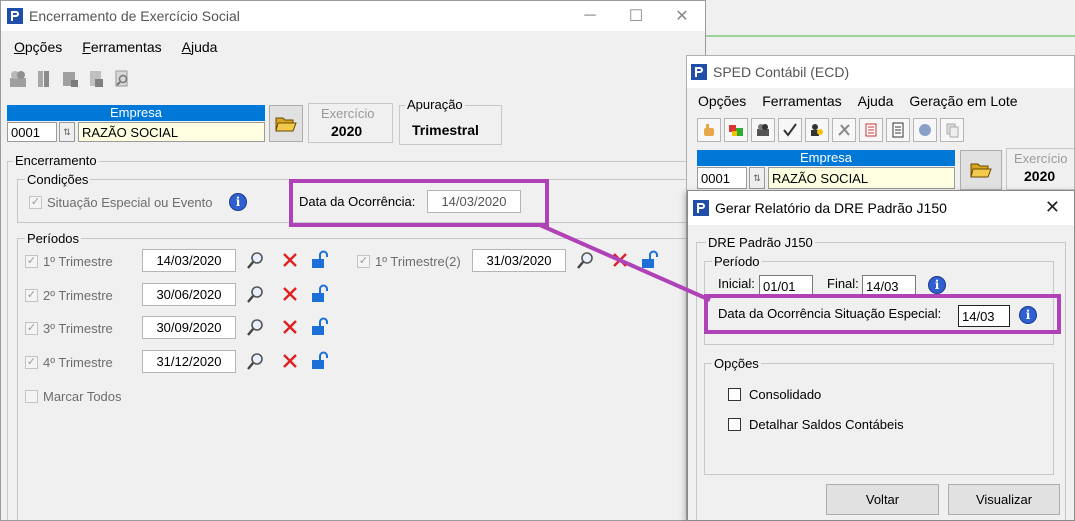 Image resolution: width=1075 pixels, height=521 pixels. What do you see at coordinates (53, 238) in the screenshot?
I see `periodos-label: Períodos` at bounding box center [53, 238].